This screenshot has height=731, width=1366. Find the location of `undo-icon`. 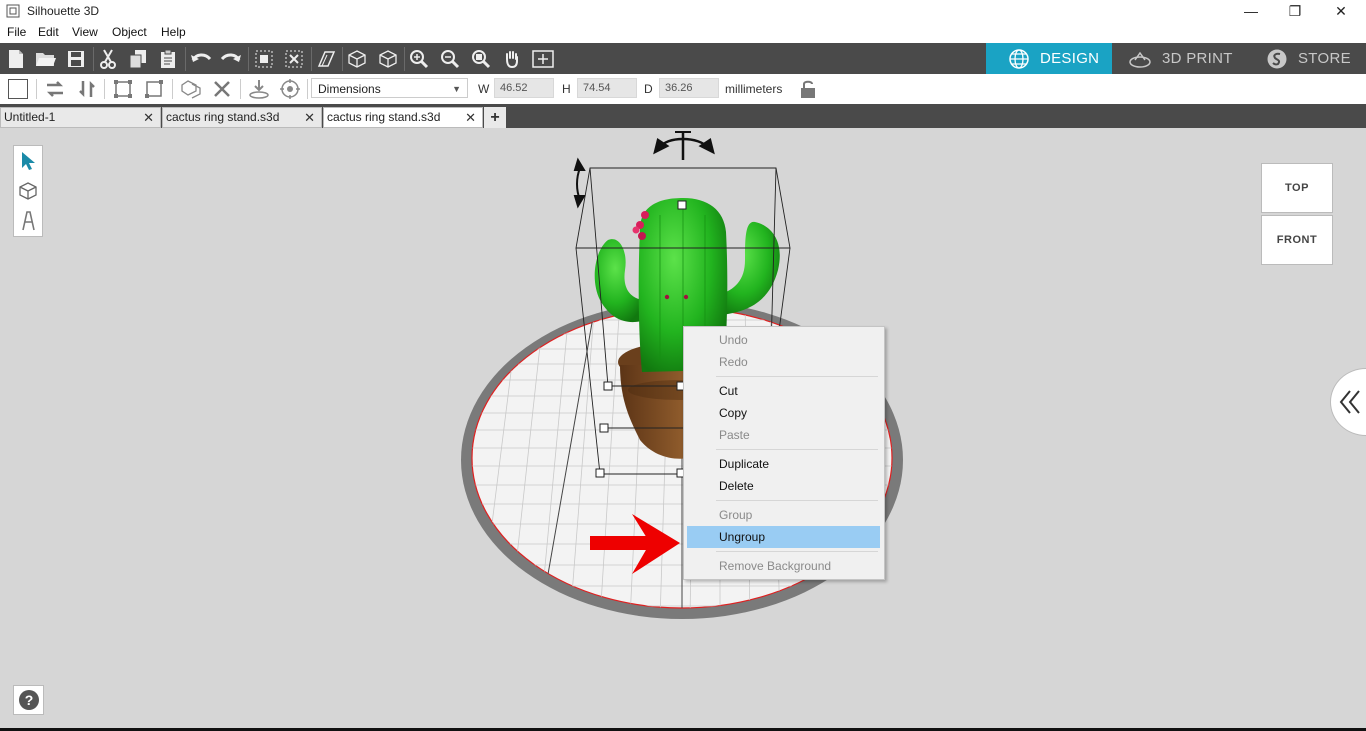

undo-icon is located at coordinates (201, 59).